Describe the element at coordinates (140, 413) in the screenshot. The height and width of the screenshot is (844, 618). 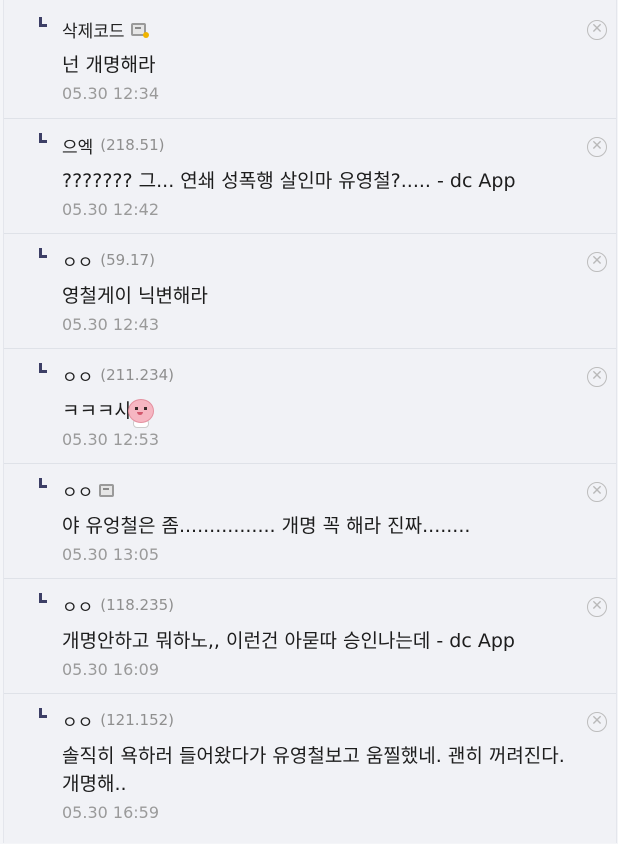
I see `peach-emoticon-icon` at that location.